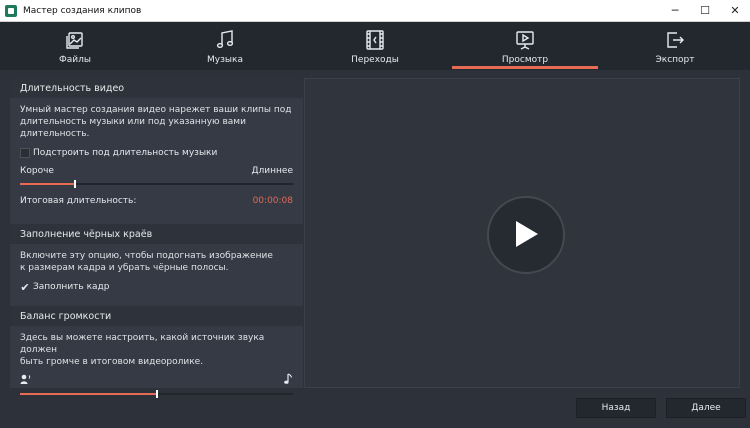  What do you see at coordinates (225, 60) in the screenshot?
I see `tab-music-label: Музыка` at bounding box center [225, 60].